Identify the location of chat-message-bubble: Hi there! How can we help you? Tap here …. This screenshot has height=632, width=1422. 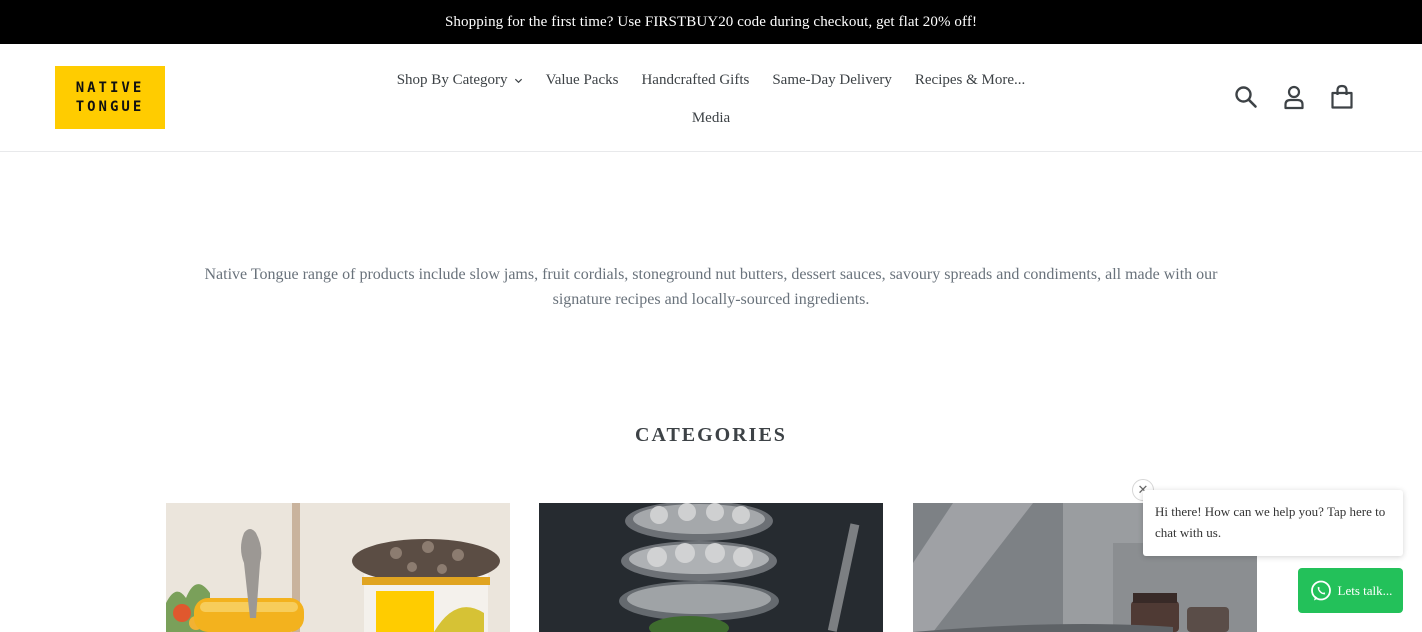
(1273, 523).